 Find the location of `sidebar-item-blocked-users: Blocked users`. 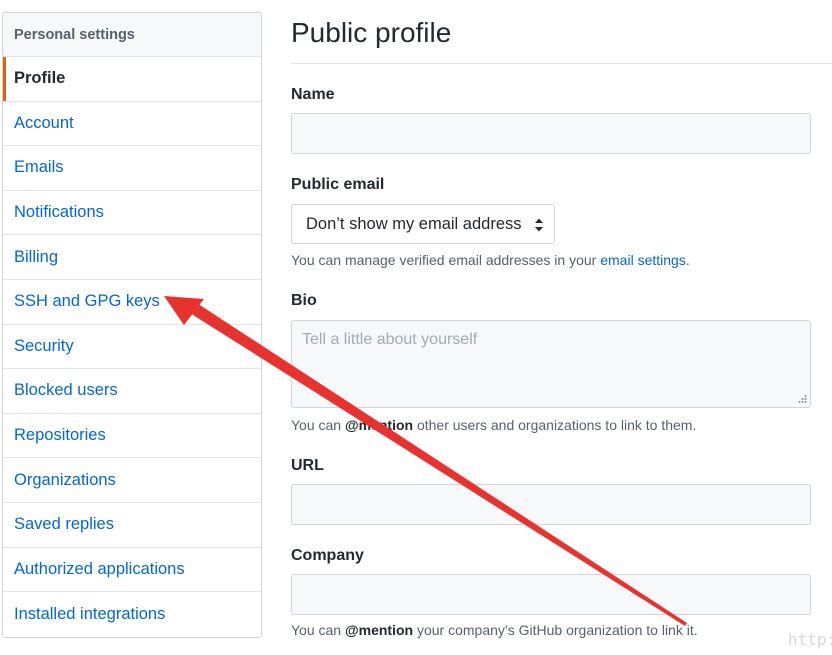

sidebar-item-blocked-users: Blocked users is located at coordinates (132, 391).